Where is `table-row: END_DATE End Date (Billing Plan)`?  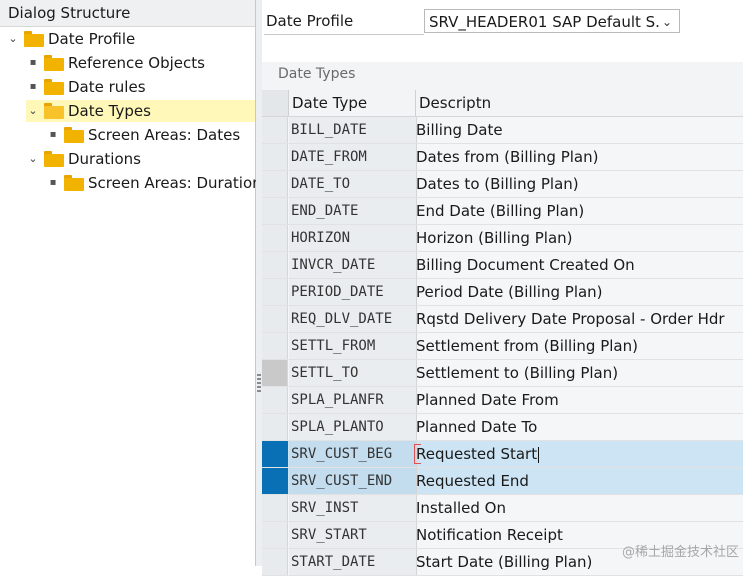
table-row: END_DATE End Date (Billing Plan) is located at coordinates (502, 211).